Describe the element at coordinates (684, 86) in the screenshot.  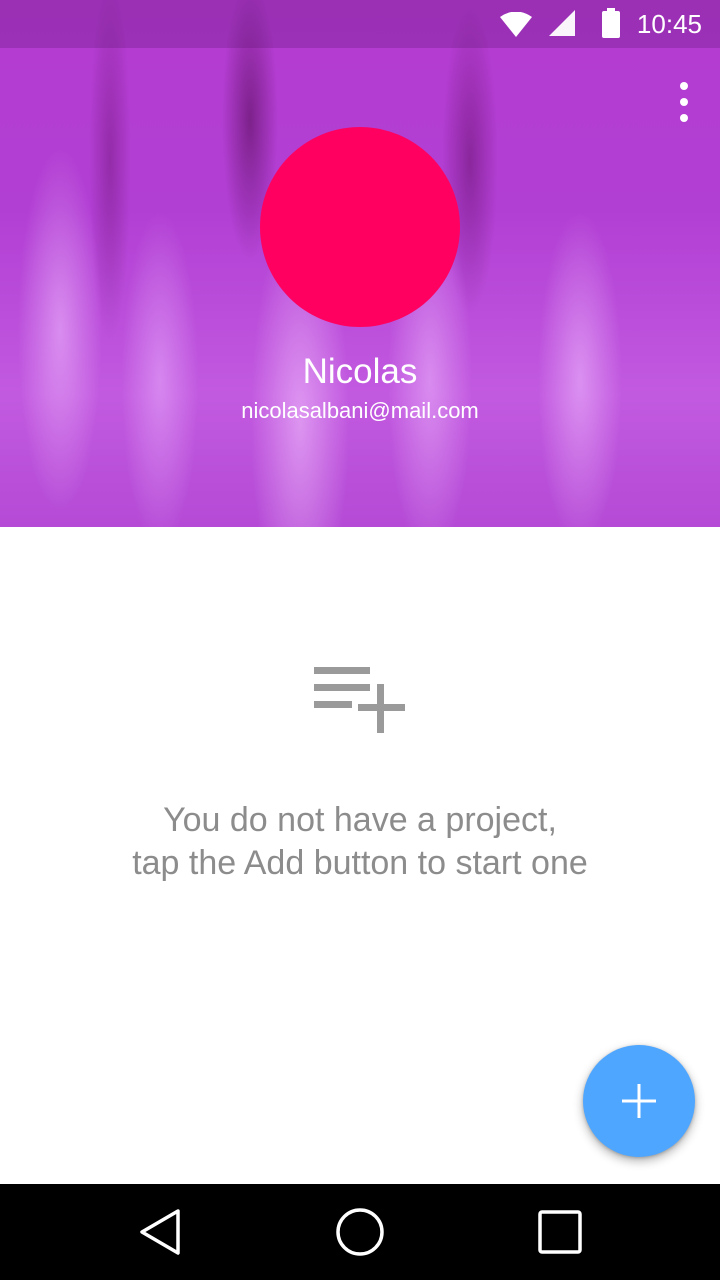
I see `more-vert-icon` at that location.